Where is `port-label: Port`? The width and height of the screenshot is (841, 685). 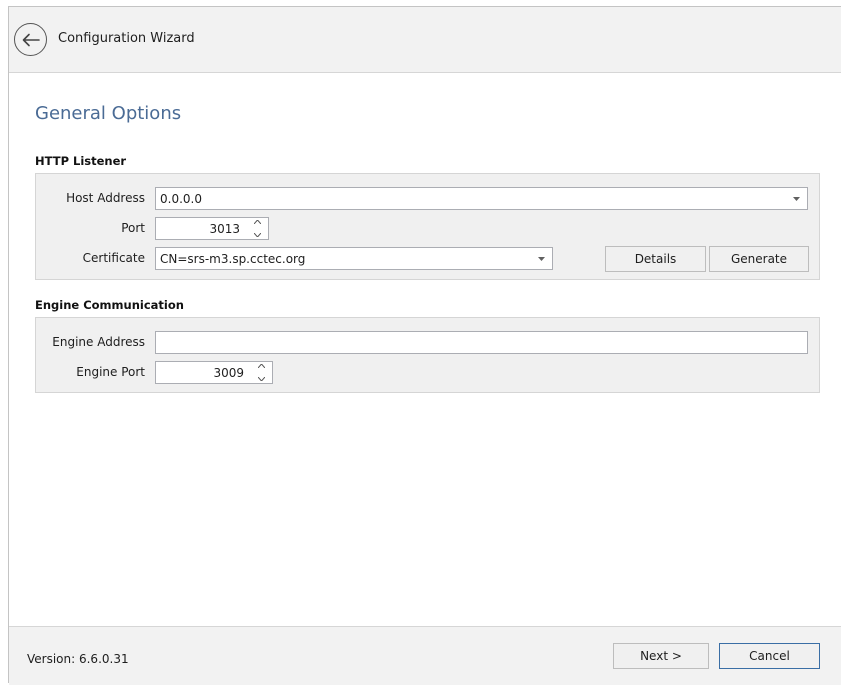 port-label: Port is located at coordinates (133, 228).